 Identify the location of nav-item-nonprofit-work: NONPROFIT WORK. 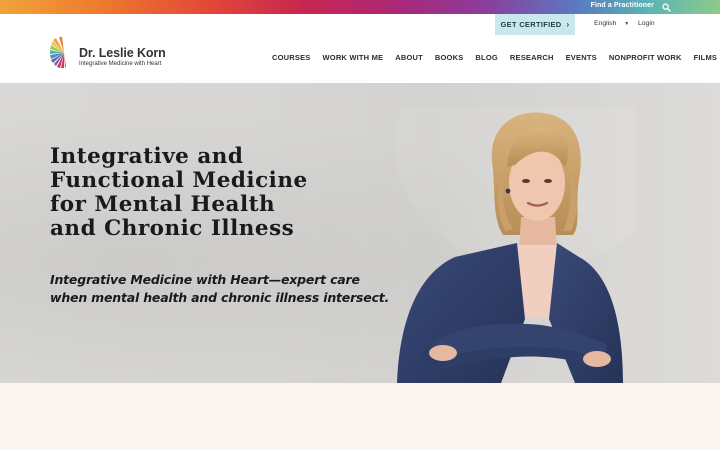
(645, 57).